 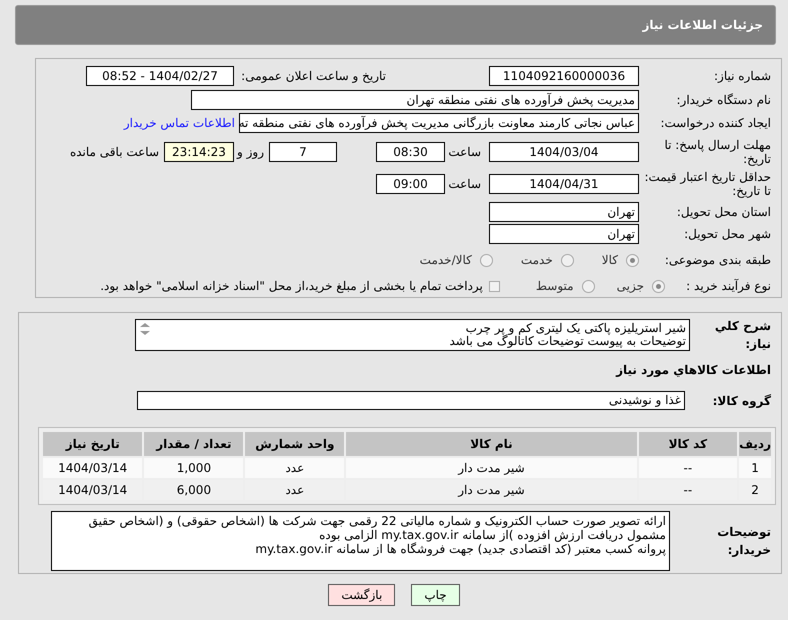 I want to click on back-button: بازگشت, so click(x=362, y=595).